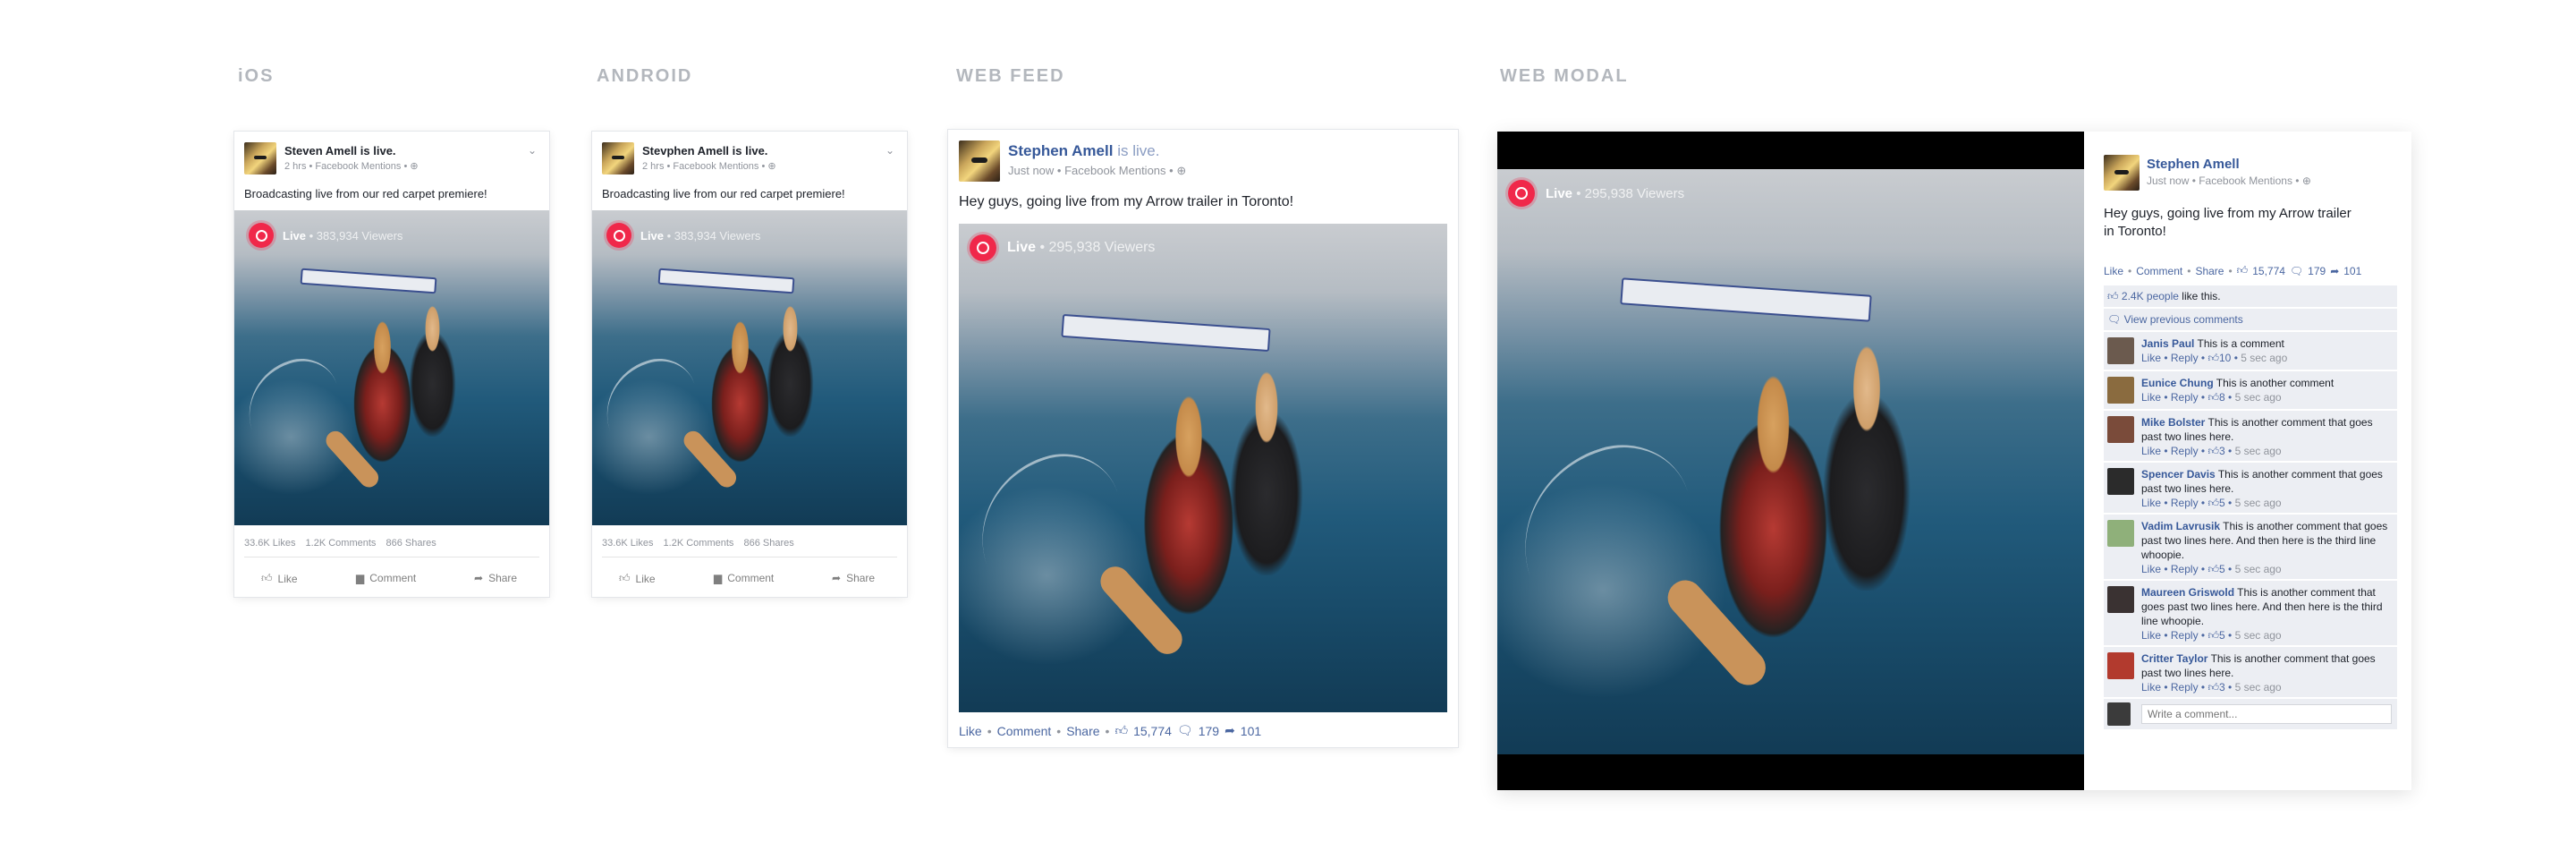  What do you see at coordinates (2222, 397) in the screenshot?
I see `comment-like-count: 8` at bounding box center [2222, 397].